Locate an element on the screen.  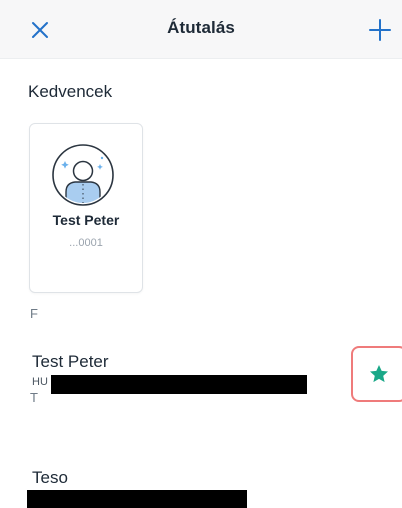
plus-icon is located at coordinates (380, 30).